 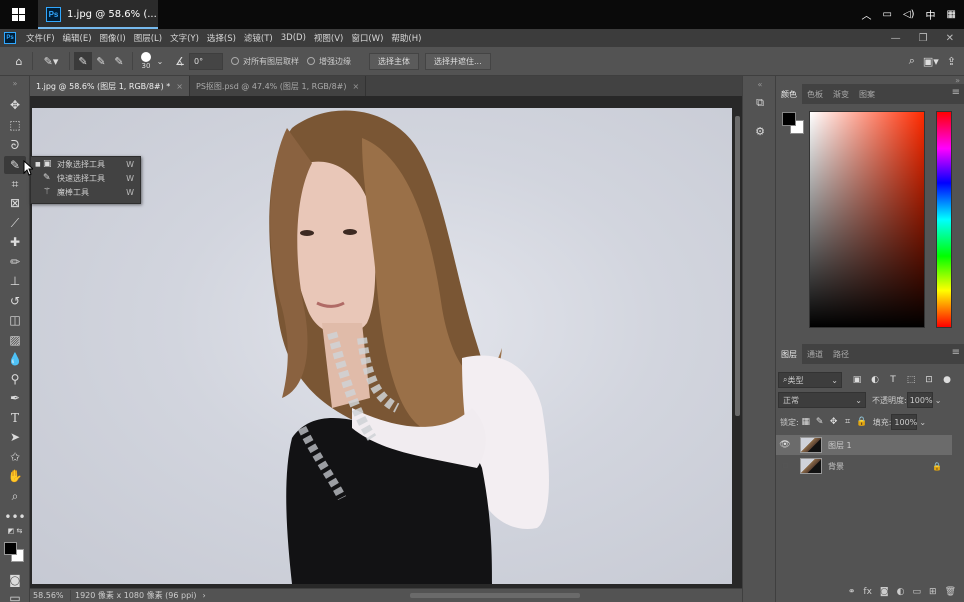 What do you see at coordinates (815, 94) in the screenshot?
I see `tab-swatches: 色板` at bounding box center [815, 94].